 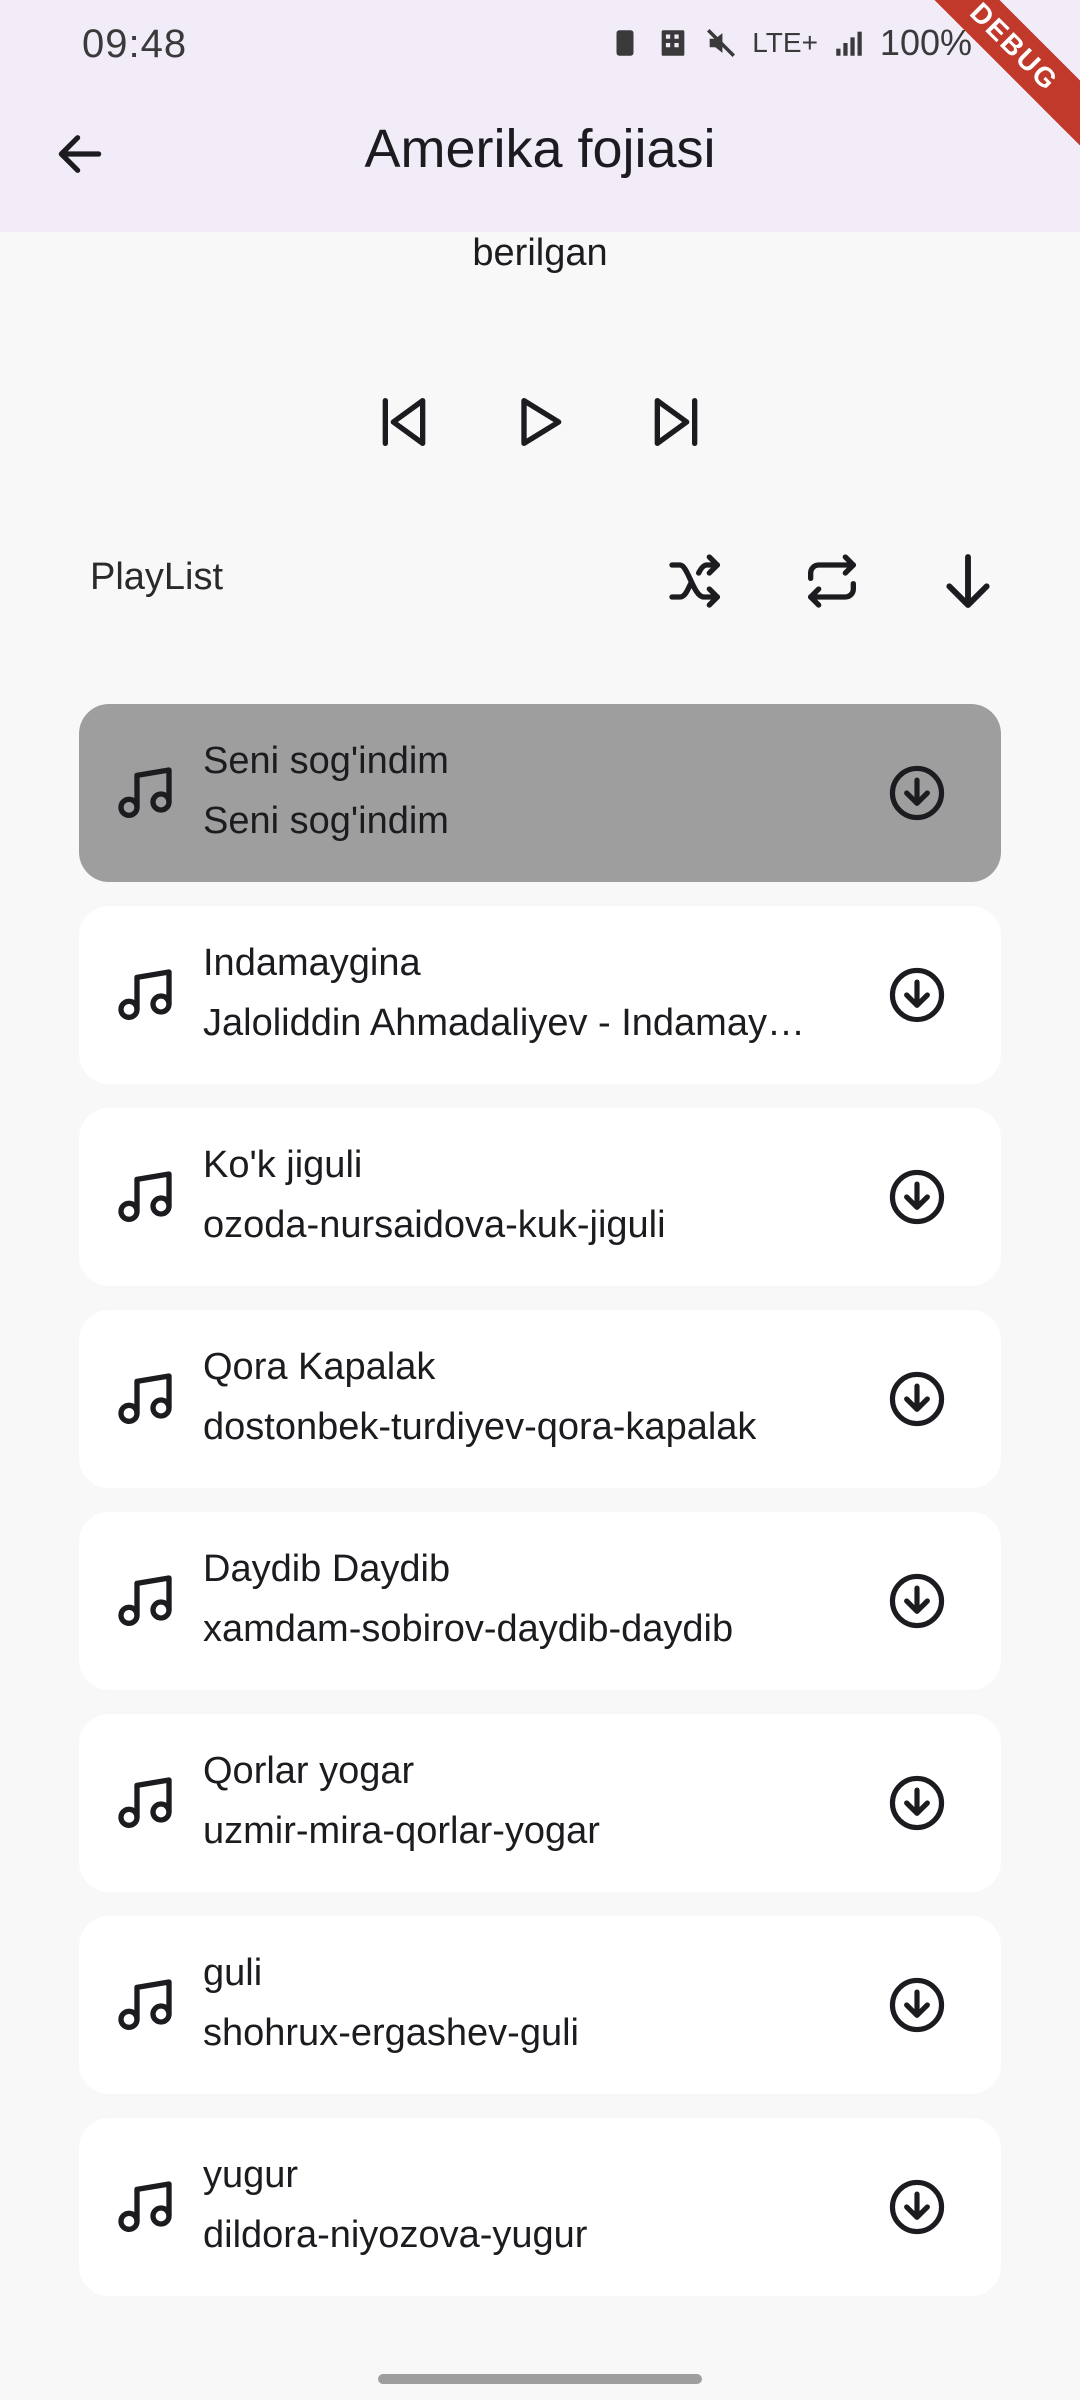 What do you see at coordinates (326, 761) in the screenshot?
I see `song-title: Seni sog'indim` at bounding box center [326, 761].